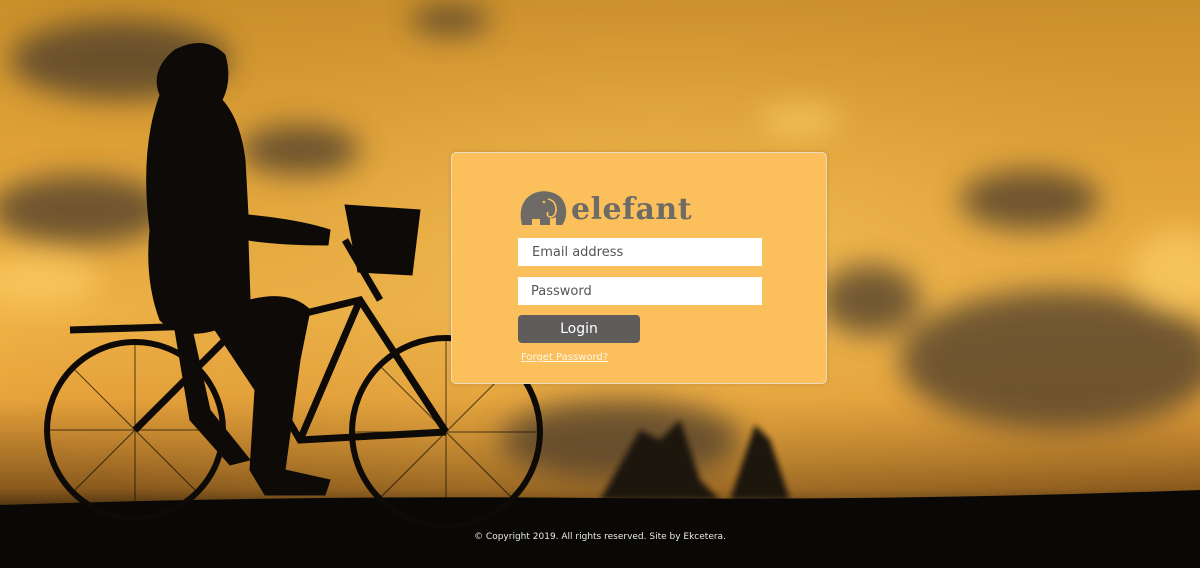 Image resolution: width=1200 pixels, height=568 pixels. What do you see at coordinates (640, 252) in the screenshot?
I see `email-field` at bounding box center [640, 252].